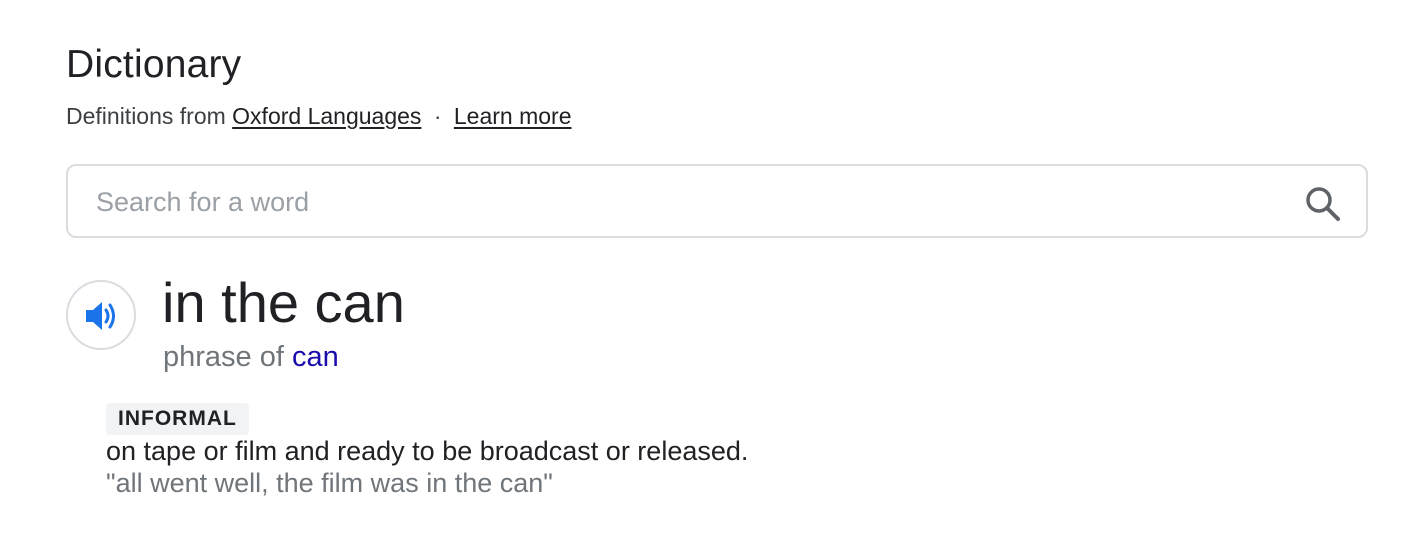 This screenshot has width=1418, height=546. I want to click on search-input, so click(686, 202).